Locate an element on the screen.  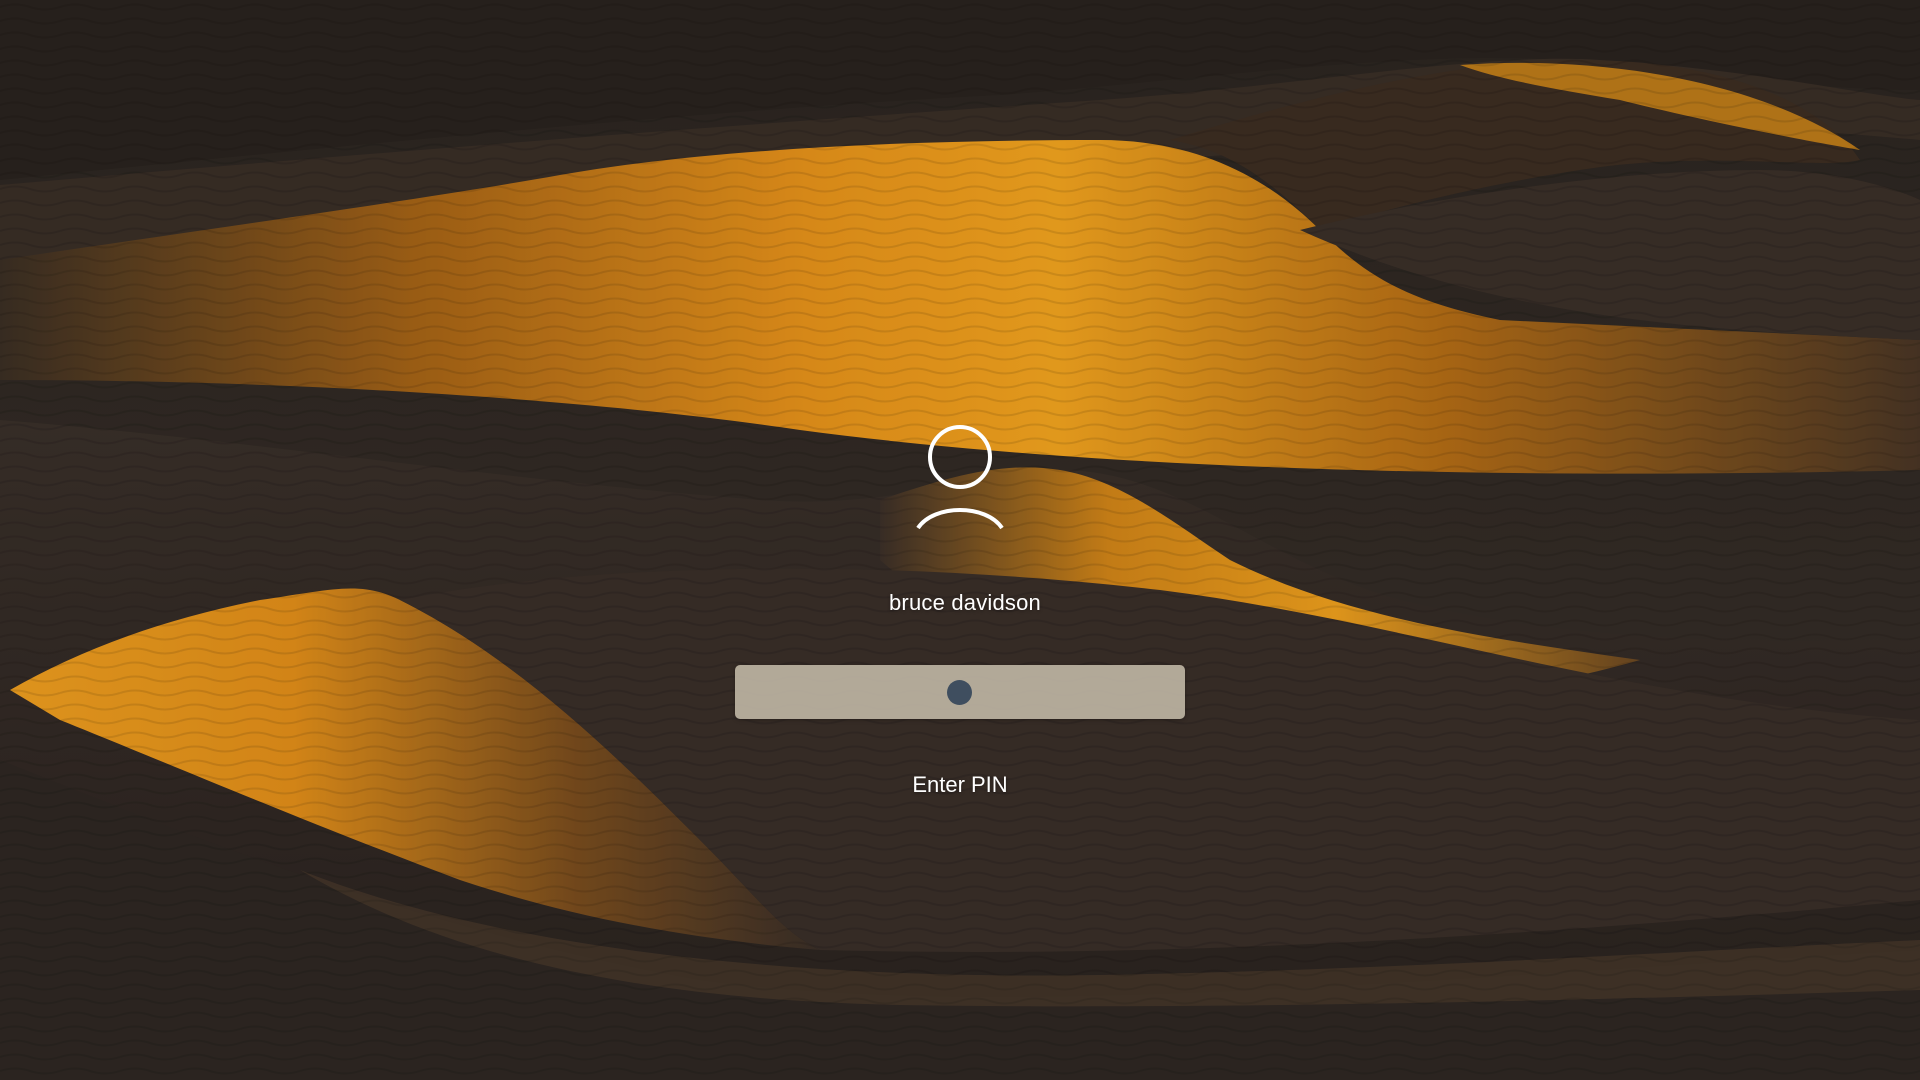
user-name: bruce davidson is located at coordinates (964, 602).